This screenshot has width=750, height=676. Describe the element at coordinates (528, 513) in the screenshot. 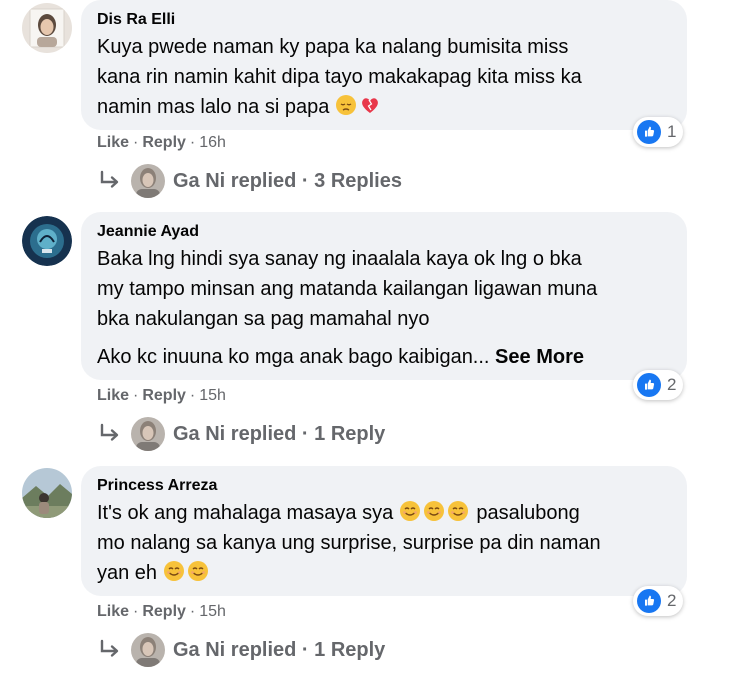

I see `comment-line-text: pasalubong` at that location.